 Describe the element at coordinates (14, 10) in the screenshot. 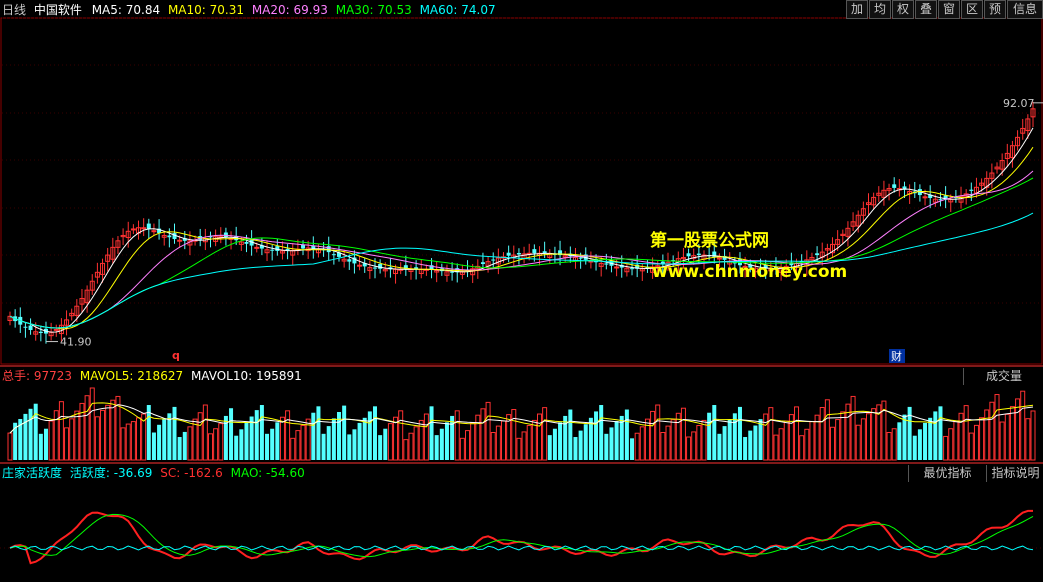

I see `period-label: 日线` at that location.